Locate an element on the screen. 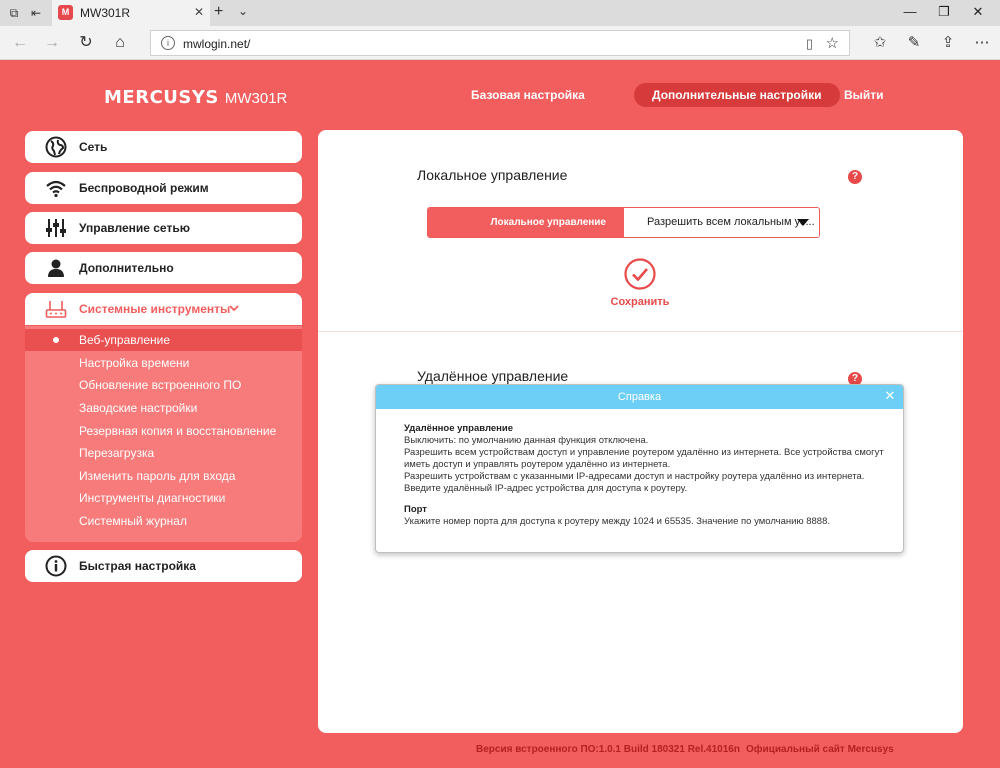 The image size is (1000, 768). back-tabs-icon: ⇤ is located at coordinates (36, 13).